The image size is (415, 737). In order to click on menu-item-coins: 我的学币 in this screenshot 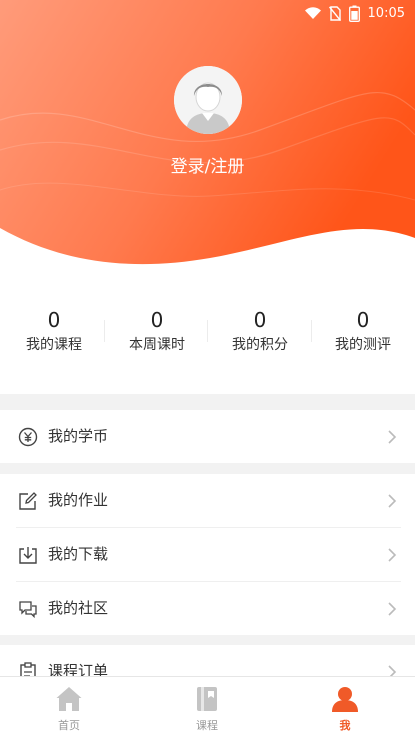, I will do `click(207, 436)`.